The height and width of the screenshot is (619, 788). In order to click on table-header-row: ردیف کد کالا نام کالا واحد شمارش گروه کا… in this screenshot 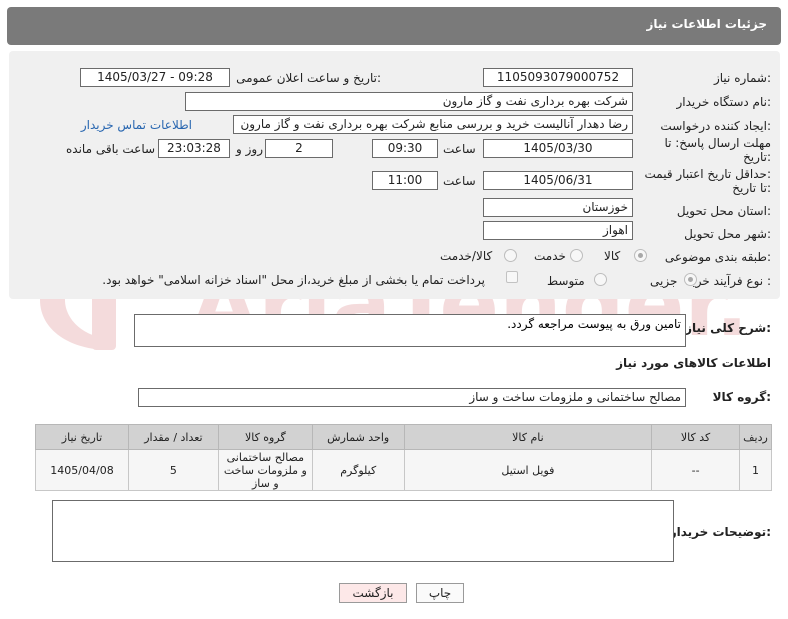, I will do `click(403, 437)`.